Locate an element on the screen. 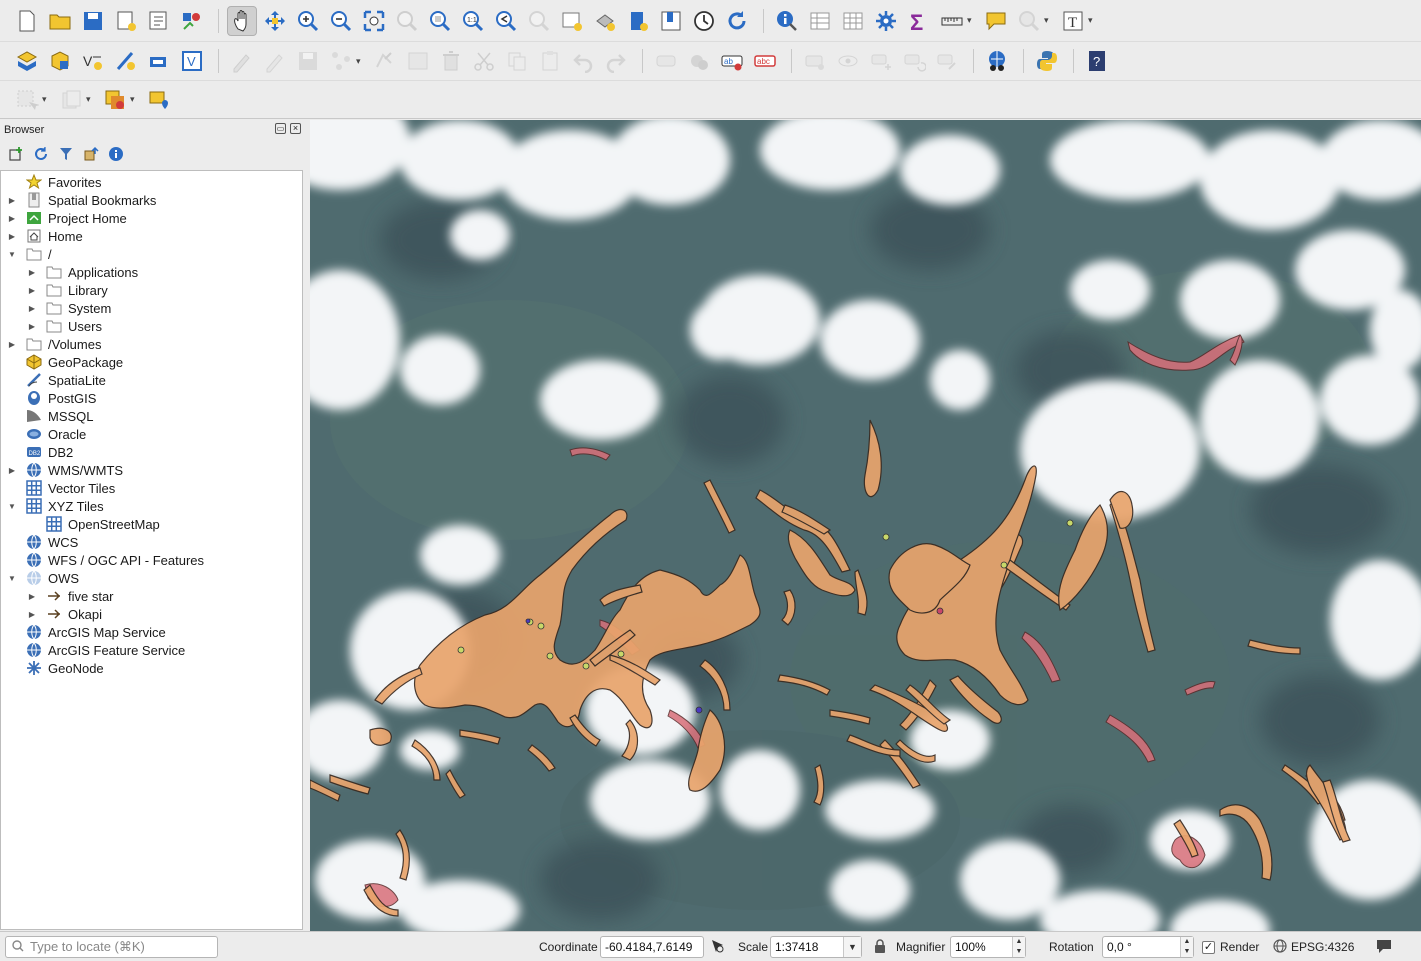  browser-item: ▶ /Volumes is located at coordinates (54, 344).